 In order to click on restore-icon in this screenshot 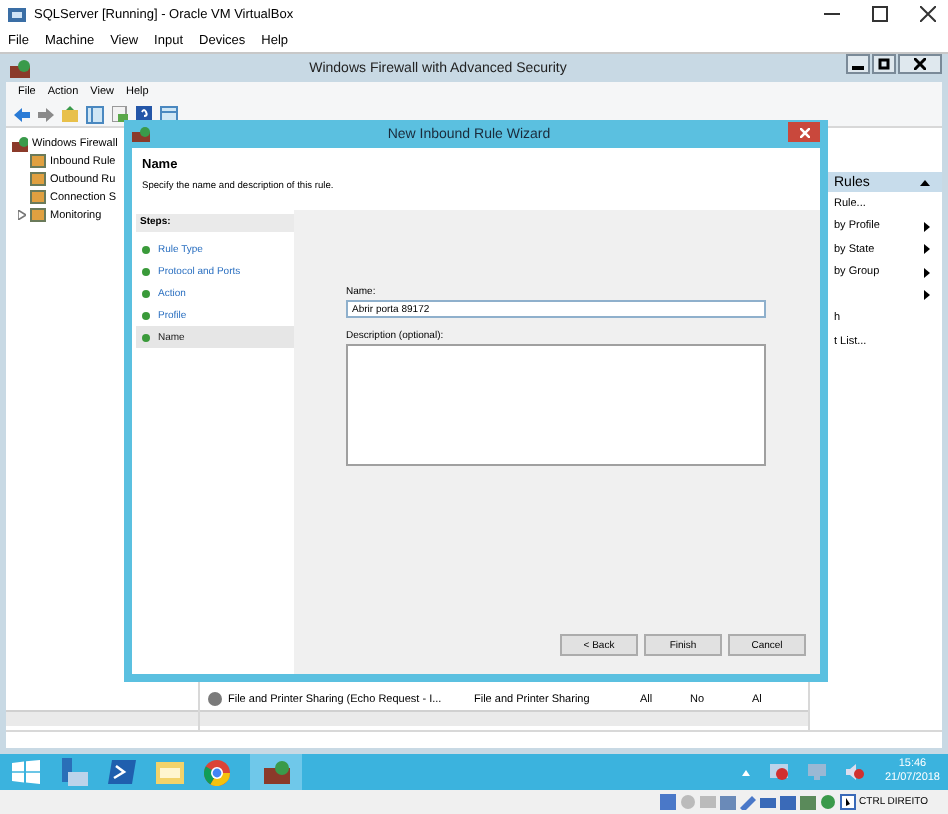, I will do `click(884, 64)`.